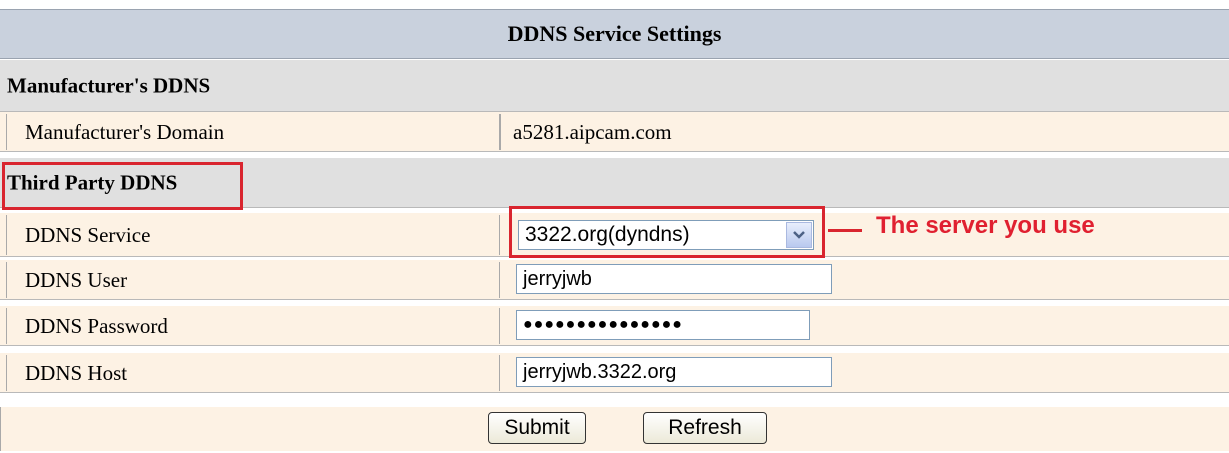  What do you see at coordinates (253, 235) in the screenshot?
I see `ddns-service-label: DDNS Service` at bounding box center [253, 235].